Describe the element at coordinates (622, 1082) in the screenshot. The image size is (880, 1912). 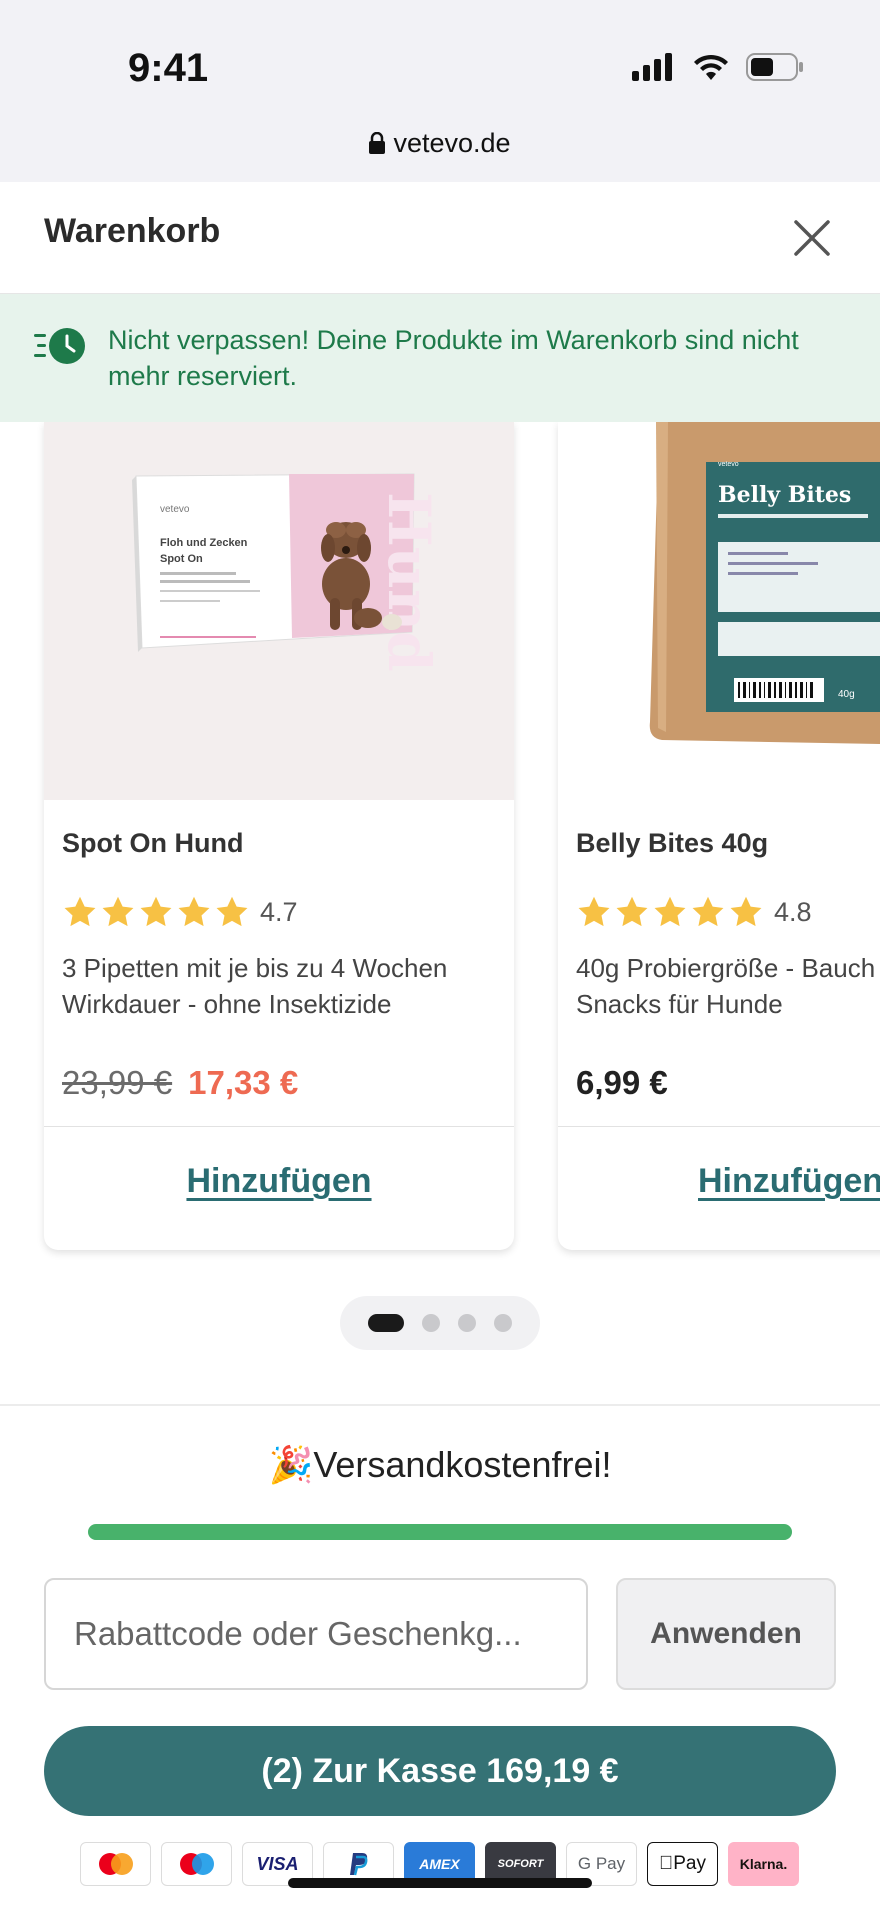
I see `price: 6,99 €` at that location.